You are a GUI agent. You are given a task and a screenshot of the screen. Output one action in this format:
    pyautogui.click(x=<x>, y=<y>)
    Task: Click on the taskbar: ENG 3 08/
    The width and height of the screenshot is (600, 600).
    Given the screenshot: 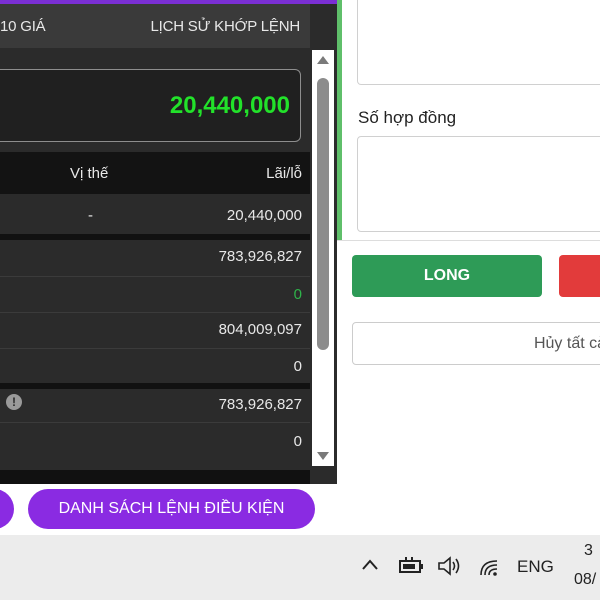 What is the action you would take?
    pyautogui.click(x=300, y=567)
    